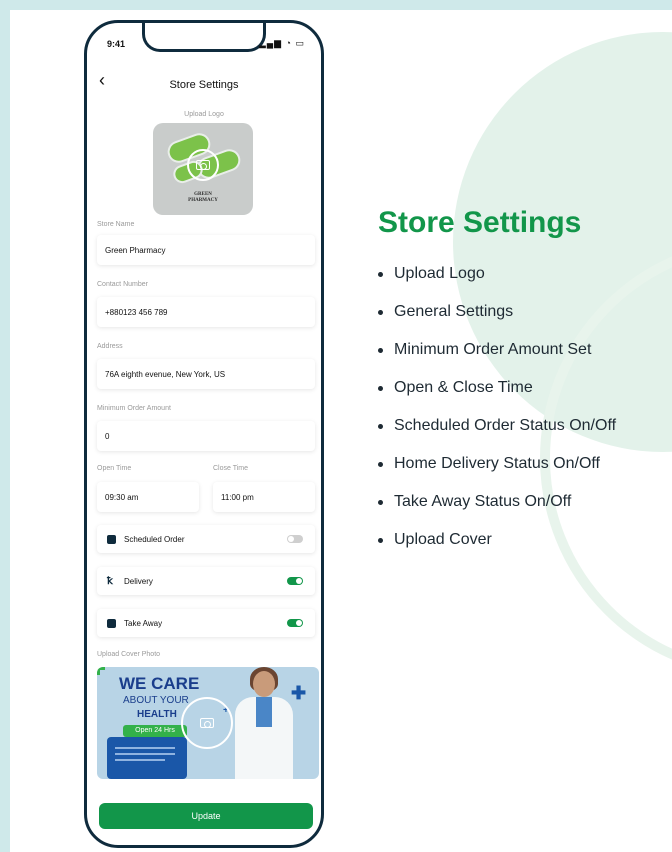 Image resolution: width=672 pixels, height=852 pixels. Describe the element at coordinates (295, 623) in the screenshot. I see `take-away-toggle` at that location.